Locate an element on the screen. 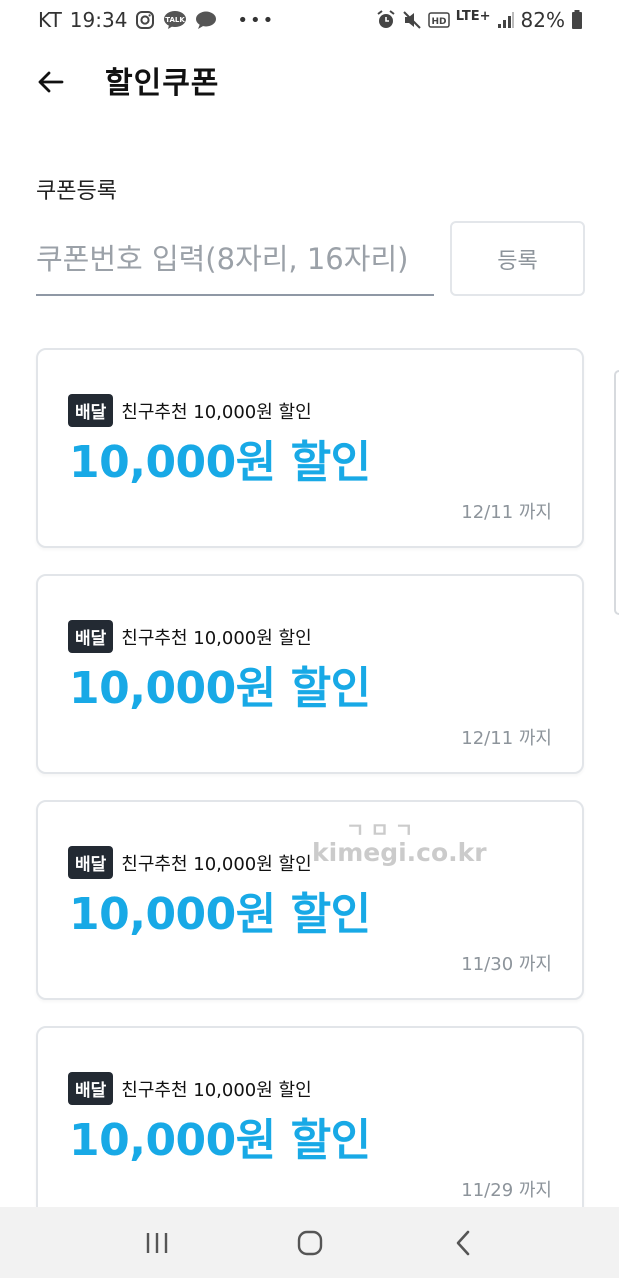 This screenshot has height=1278, width=619. alarm-icon is located at coordinates (386, 20).